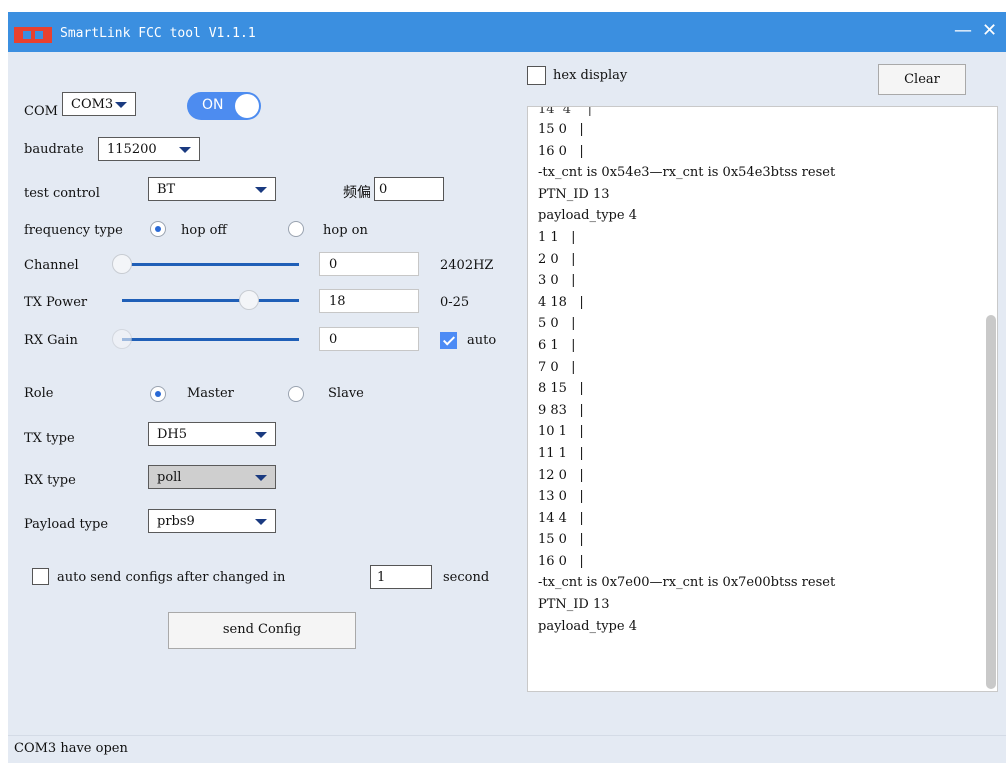  What do you see at coordinates (166, 189) in the screenshot?
I see `test-control-value: BT` at bounding box center [166, 189].